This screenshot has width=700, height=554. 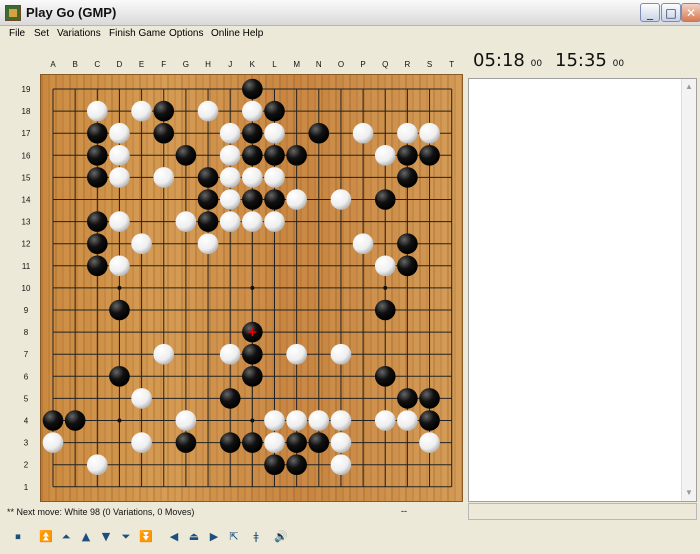 I want to click on back-one-button: ▲, so click(x=86, y=537).